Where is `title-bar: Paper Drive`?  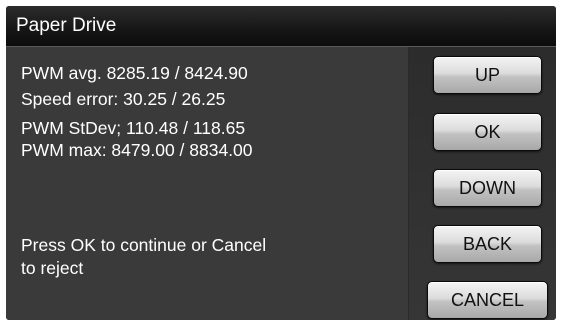
title-bar: Paper Drive is located at coordinates (281, 26).